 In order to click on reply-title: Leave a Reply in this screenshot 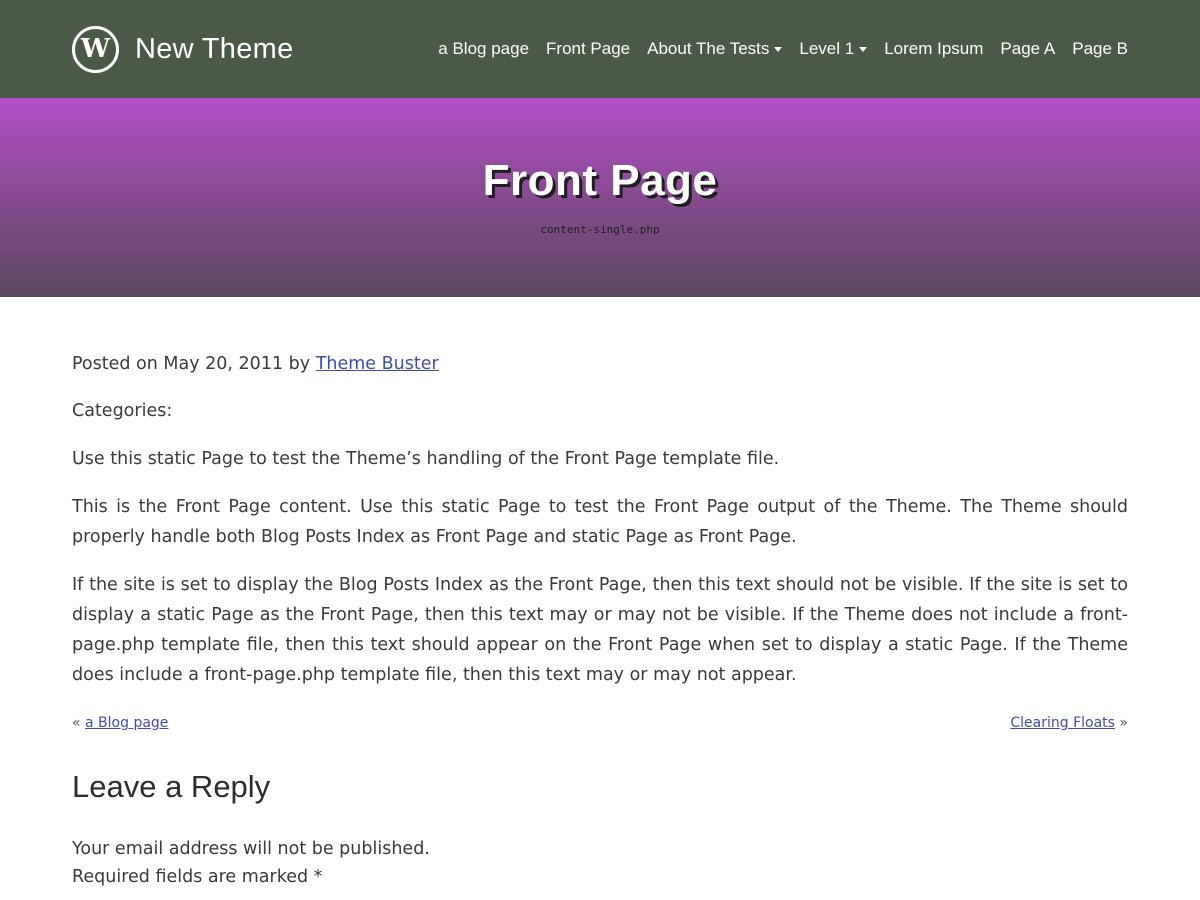, I will do `click(171, 786)`.